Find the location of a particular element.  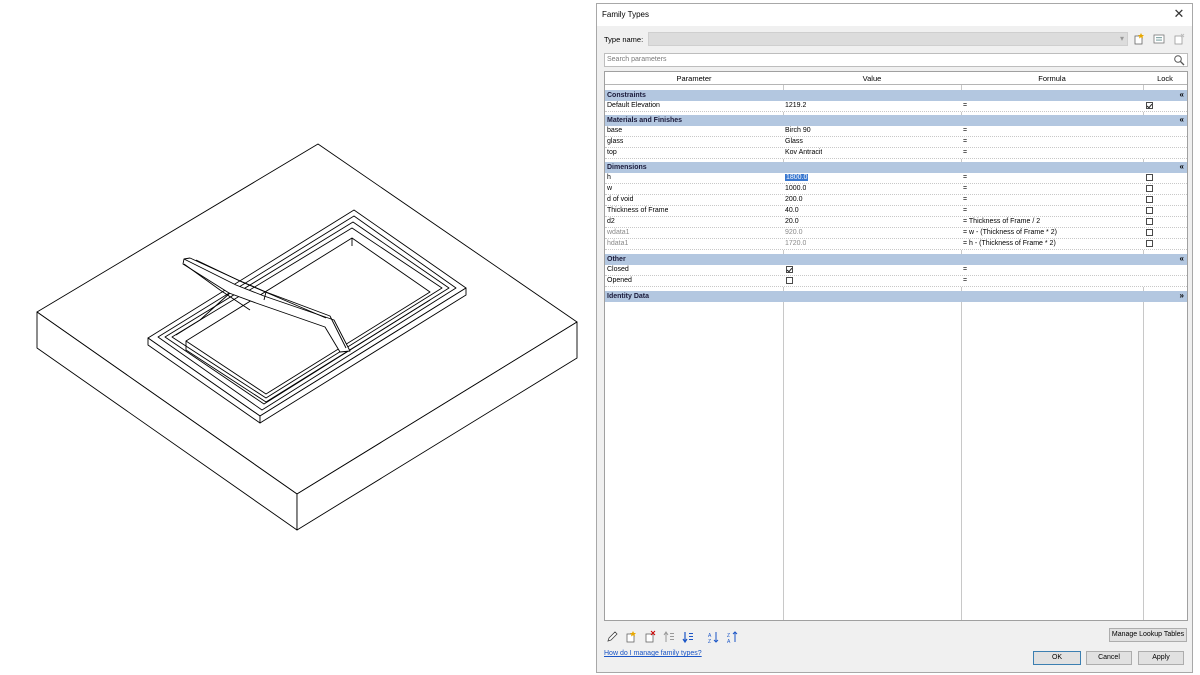

parameter-name: w is located at coordinates (610, 188).